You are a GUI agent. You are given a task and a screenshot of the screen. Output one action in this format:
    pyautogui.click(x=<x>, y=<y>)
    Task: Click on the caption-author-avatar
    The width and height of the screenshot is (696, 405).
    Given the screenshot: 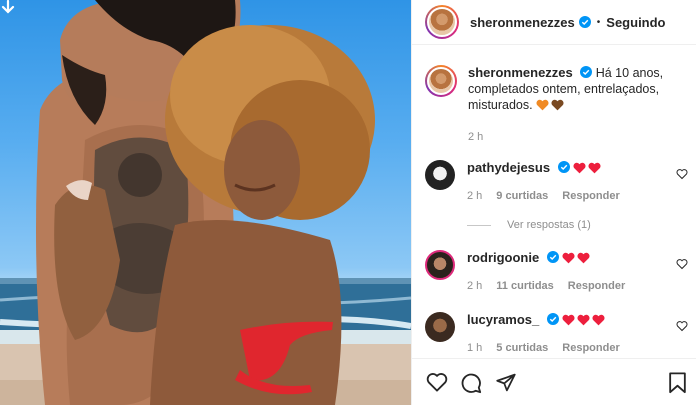 What is the action you would take?
    pyautogui.click(x=441, y=81)
    